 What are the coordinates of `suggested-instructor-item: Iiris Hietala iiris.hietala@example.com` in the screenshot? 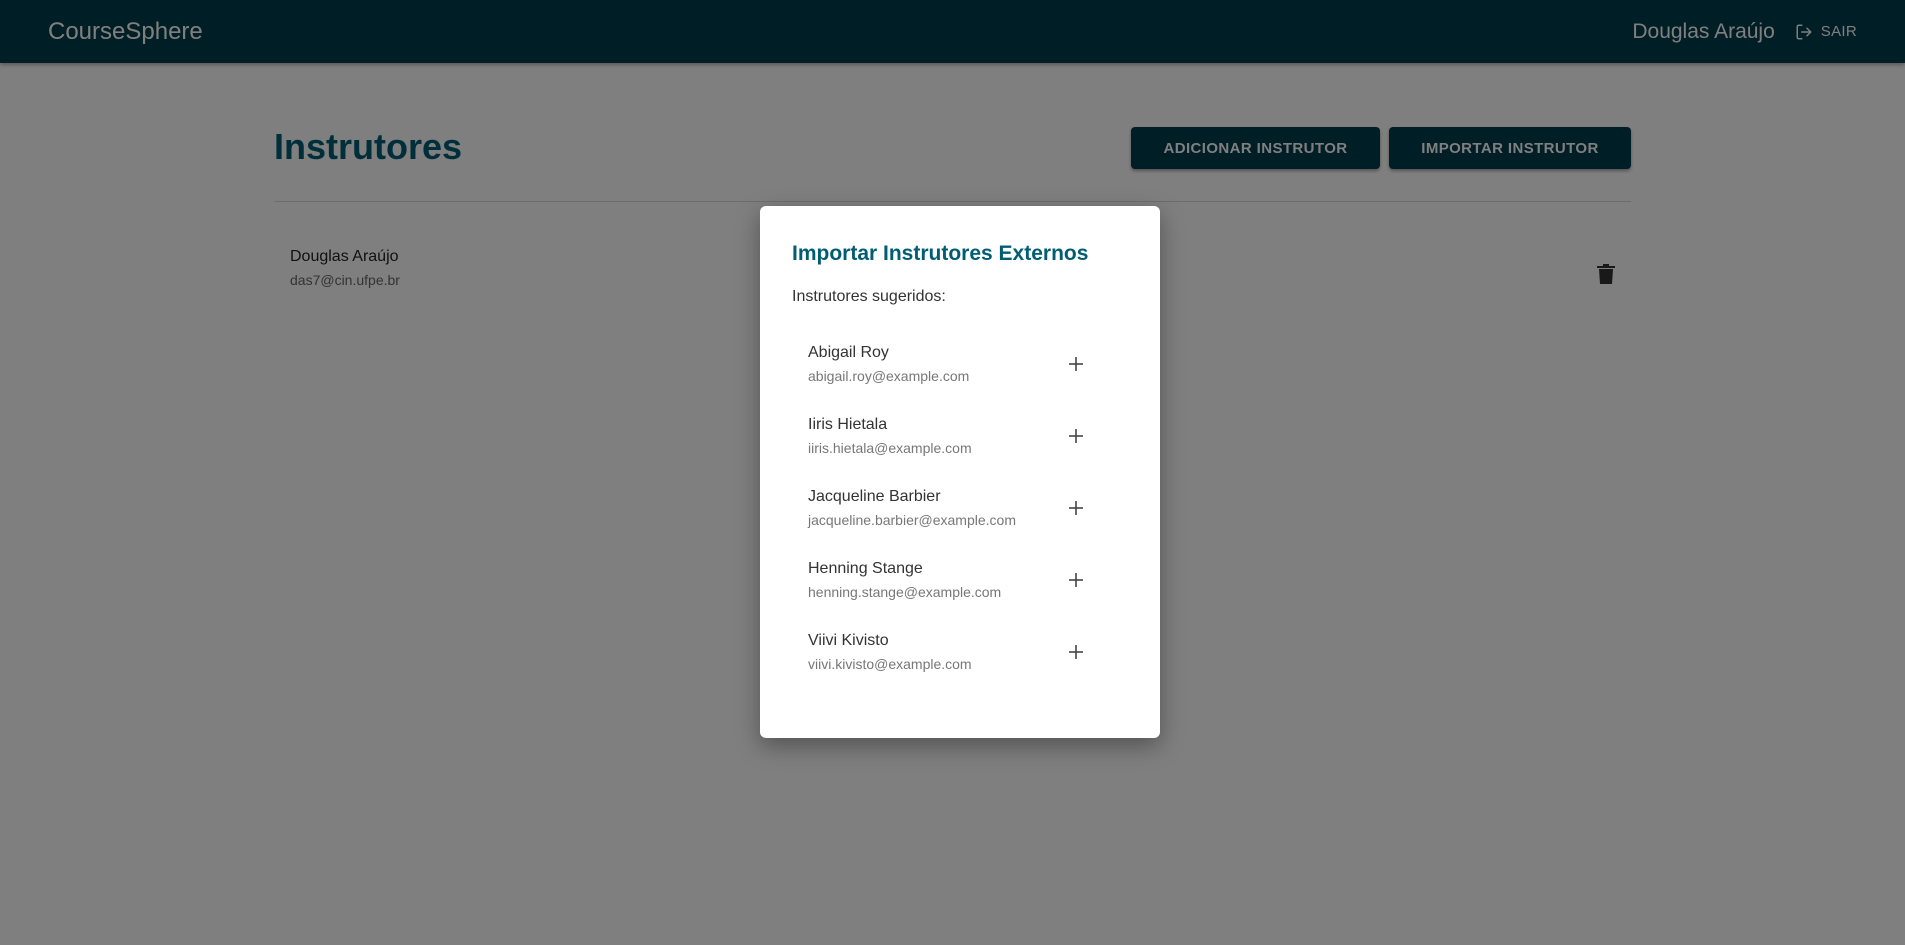 It's located at (960, 452).